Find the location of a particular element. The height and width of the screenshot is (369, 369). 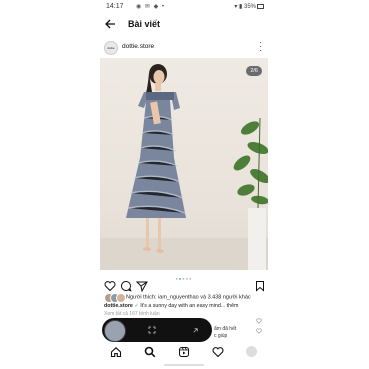

status-time: 14:17 is located at coordinates (115, 6).